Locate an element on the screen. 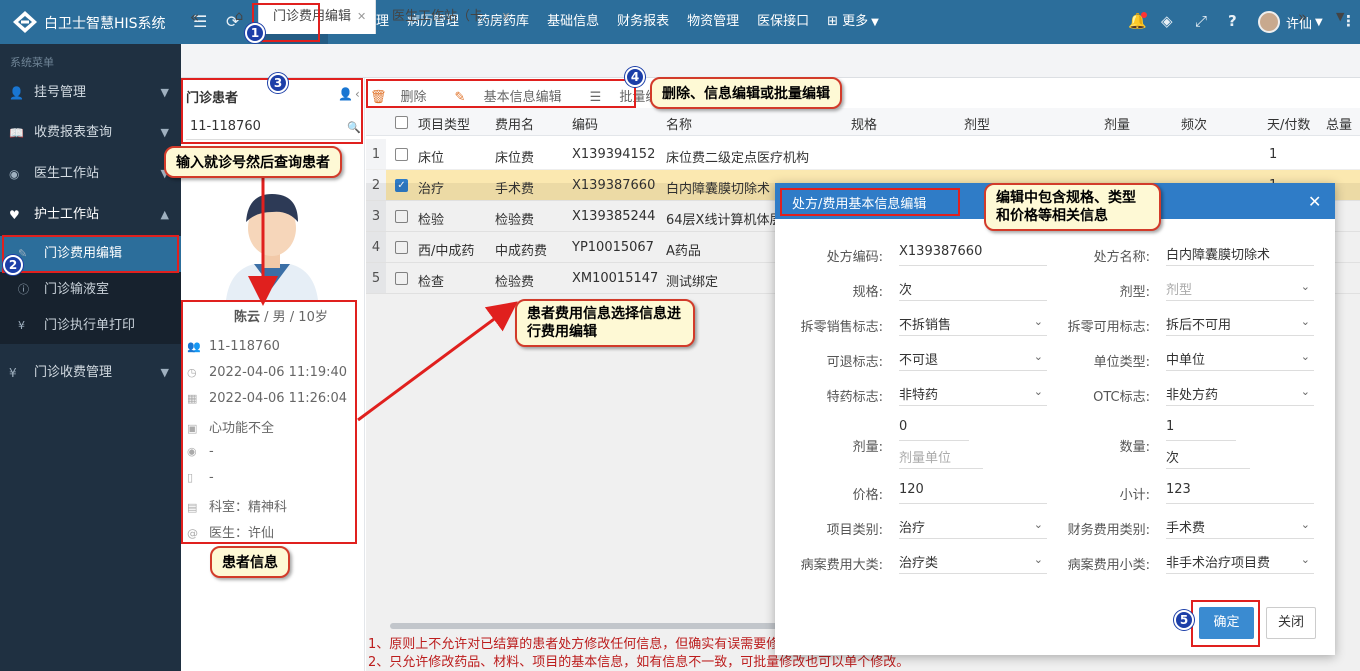 The image size is (1360, 671). unit-type-value: 中单位 is located at coordinates (1186, 360).